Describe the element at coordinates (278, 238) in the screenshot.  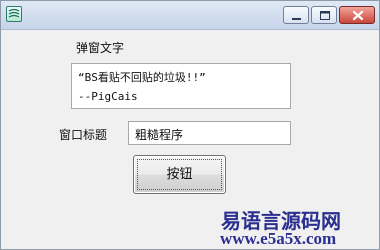
I see `watermark-url: www.e5a5x.com` at that location.